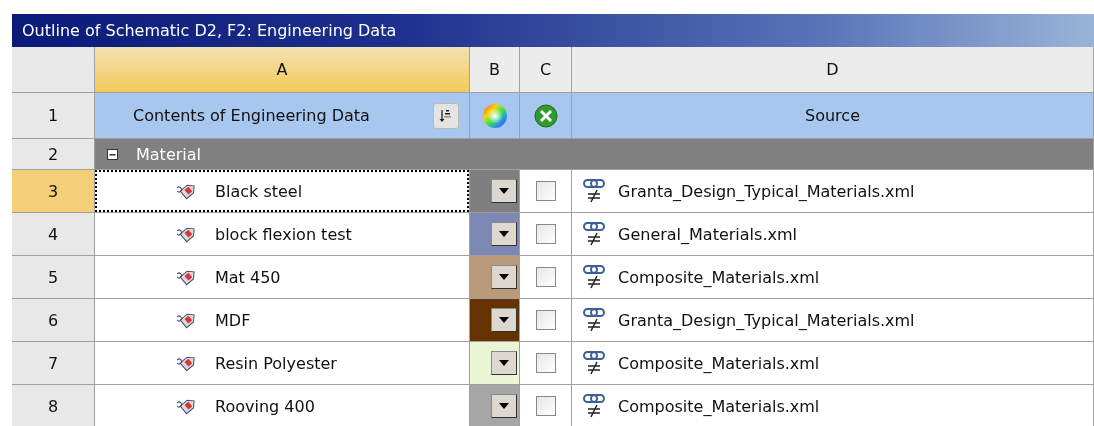  Describe the element at coordinates (53, 320) in the screenshot. I see `row-number: 6` at that location.